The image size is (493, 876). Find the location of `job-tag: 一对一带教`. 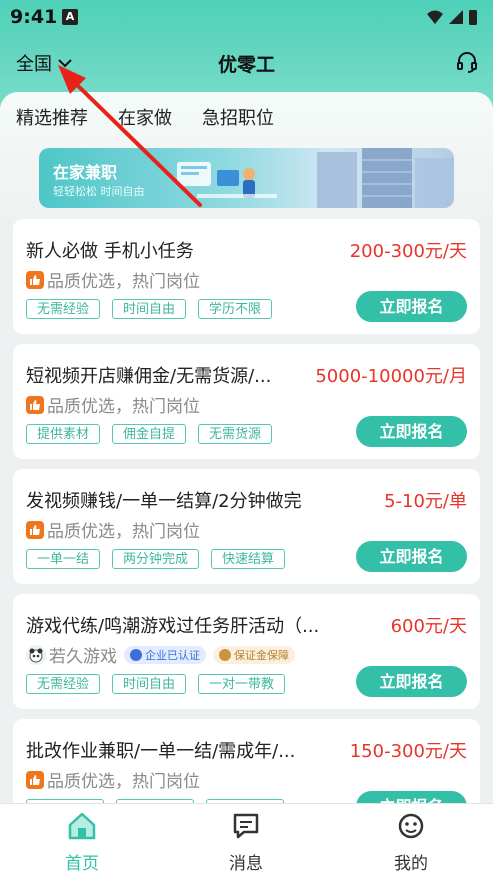

job-tag: 一对一带教 is located at coordinates (242, 684).